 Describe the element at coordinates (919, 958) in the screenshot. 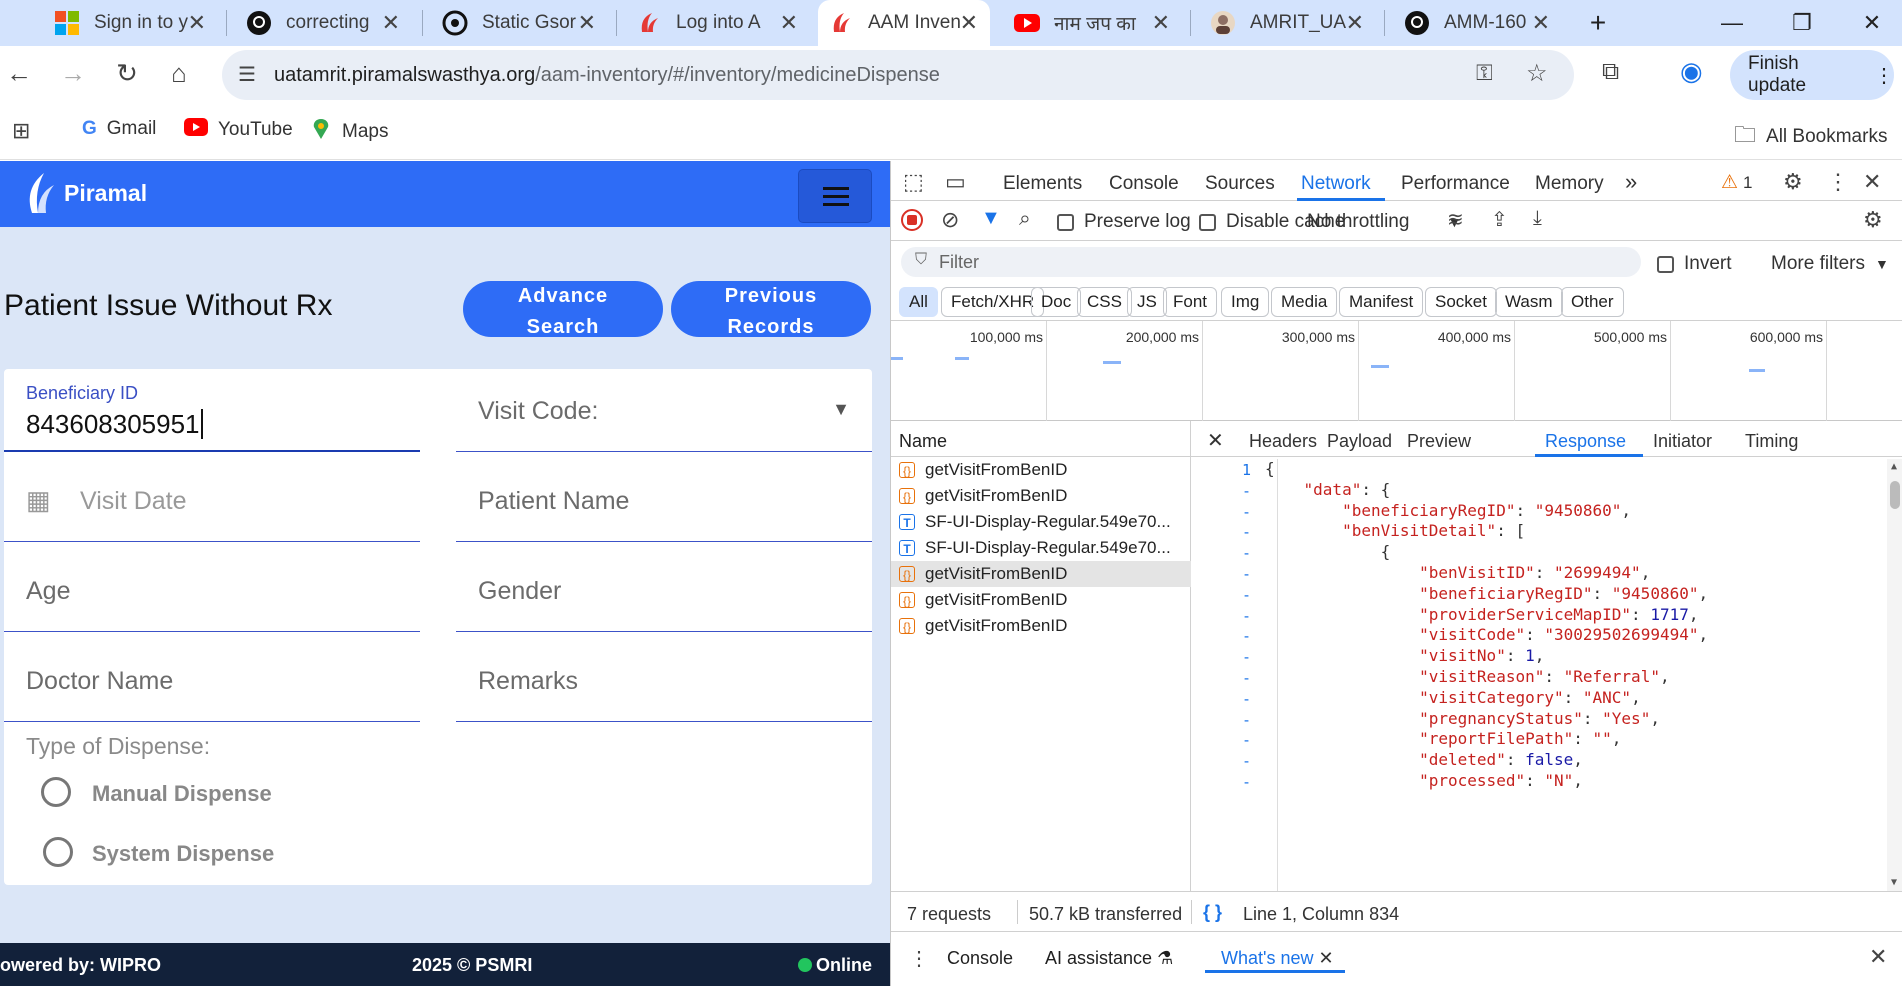

I see `drawer-menu-icon: ⋮` at that location.